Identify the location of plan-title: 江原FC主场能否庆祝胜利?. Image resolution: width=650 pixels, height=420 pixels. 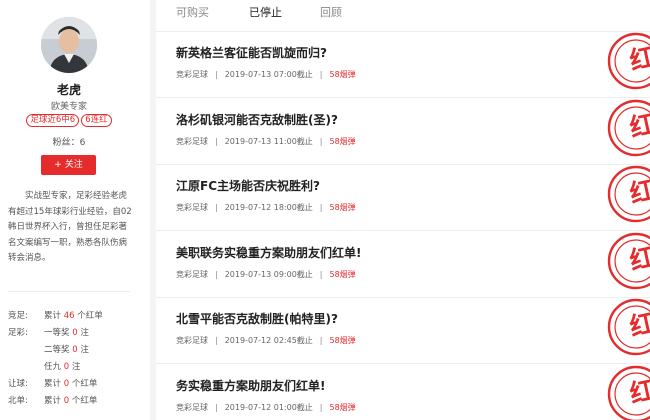
(248, 185).